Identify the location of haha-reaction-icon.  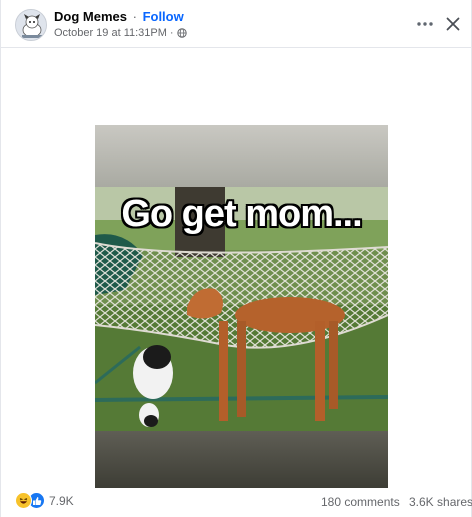
(23, 500).